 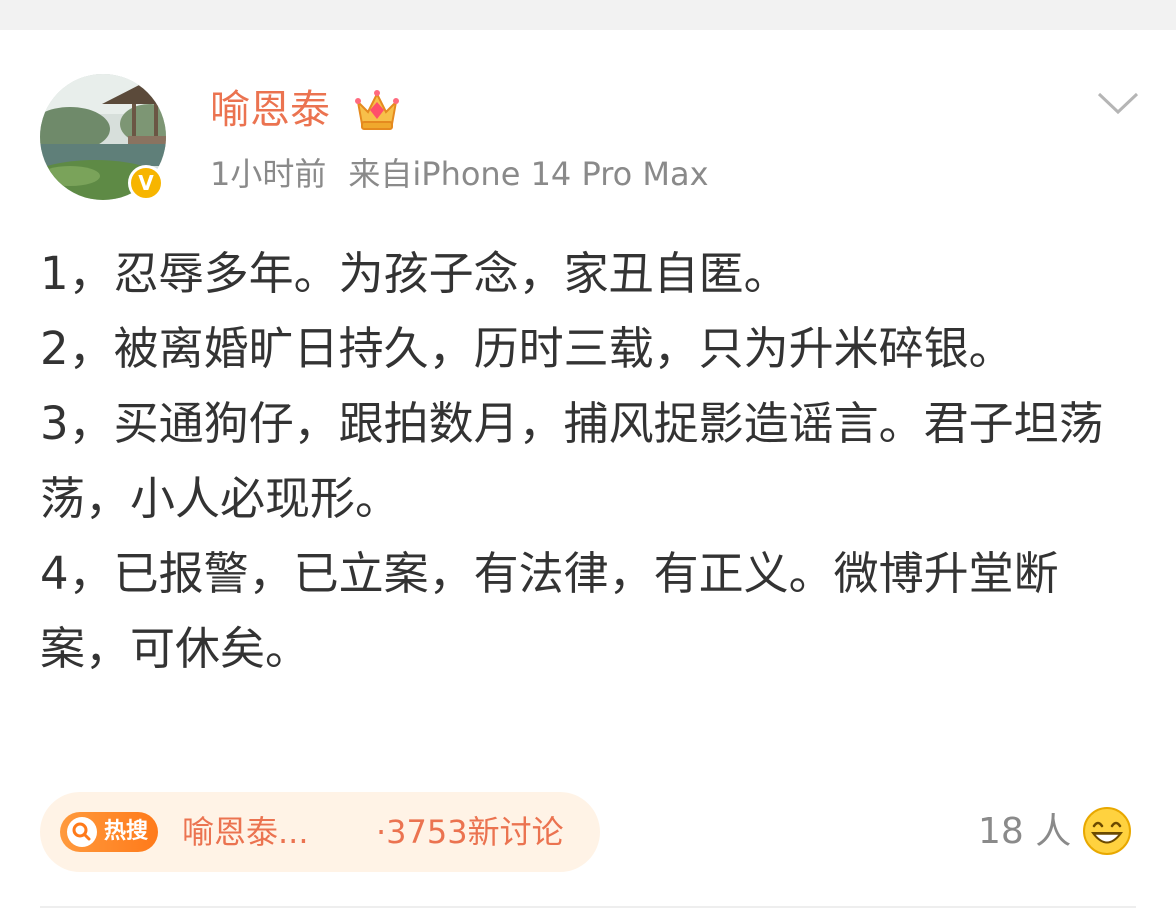 What do you see at coordinates (126, 831) in the screenshot?
I see `hot-search-label: 热搜` at bounding box center [126, 831].